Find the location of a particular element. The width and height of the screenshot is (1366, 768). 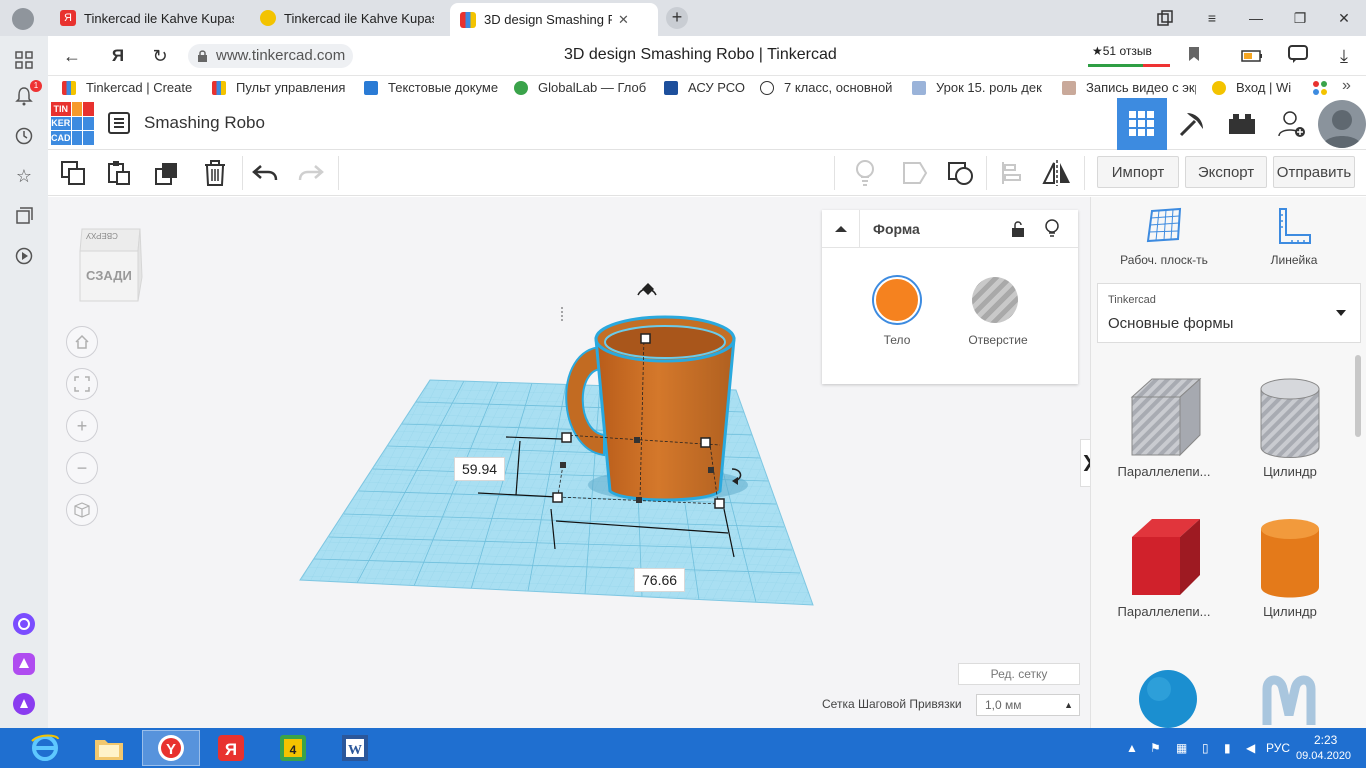

favorites-star-icon: ☆ is located at coordinates (24, 176).